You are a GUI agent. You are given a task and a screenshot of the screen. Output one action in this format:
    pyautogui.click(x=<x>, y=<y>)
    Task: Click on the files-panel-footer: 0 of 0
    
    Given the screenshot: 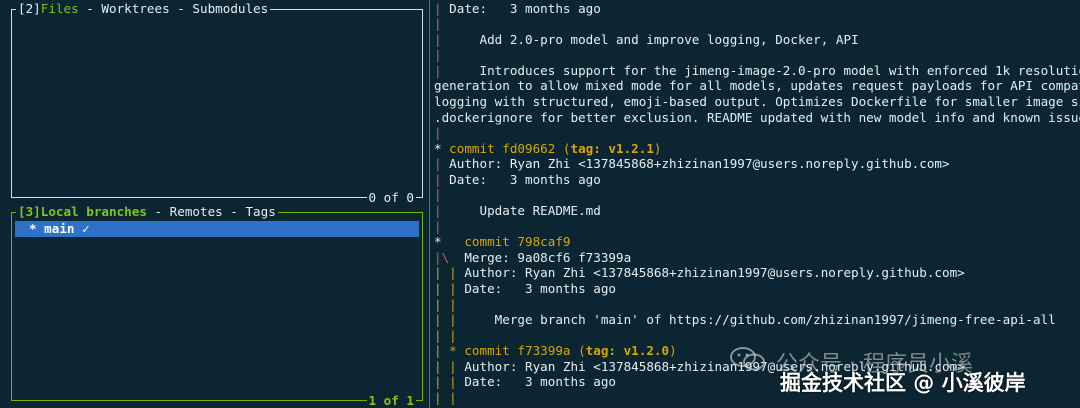 What is the action you would take?
    pyautogui.click(x=391, y=198)
    